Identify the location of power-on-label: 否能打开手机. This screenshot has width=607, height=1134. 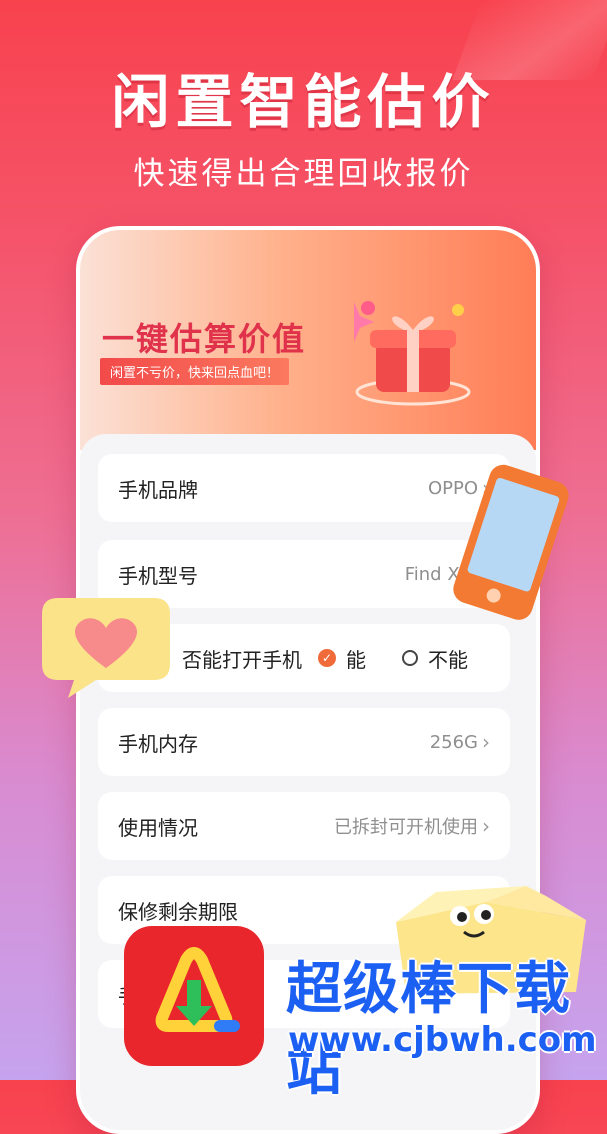
(242, 659).